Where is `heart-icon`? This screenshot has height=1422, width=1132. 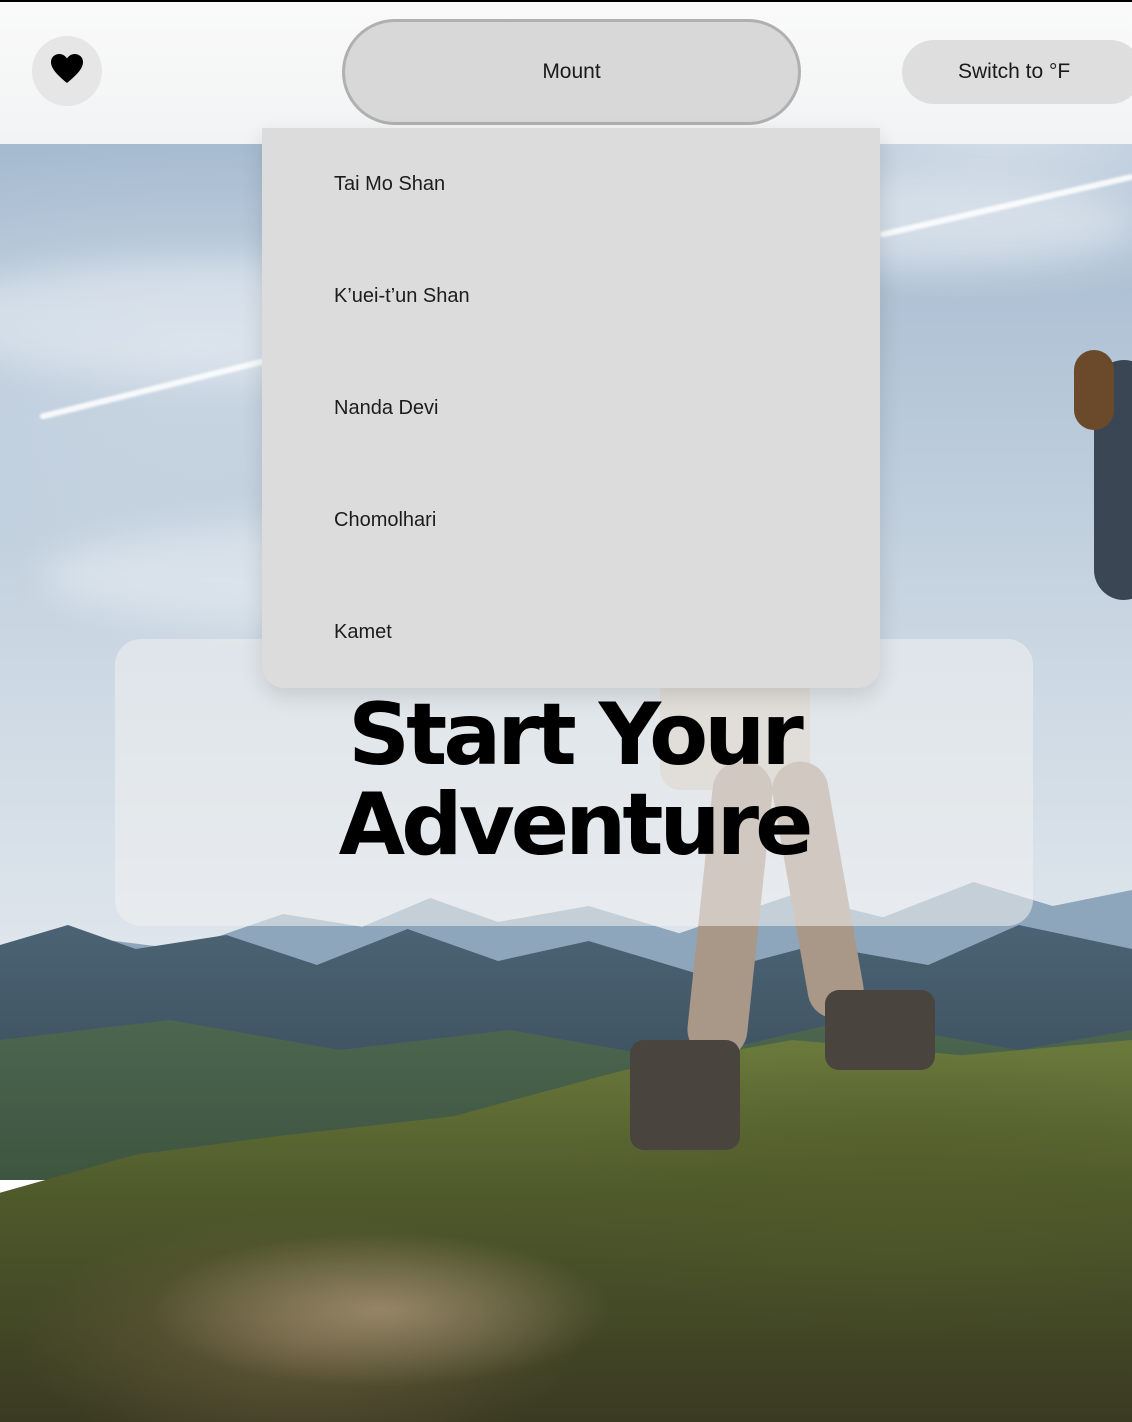 heart-icon is located at coordinates (67, 71).